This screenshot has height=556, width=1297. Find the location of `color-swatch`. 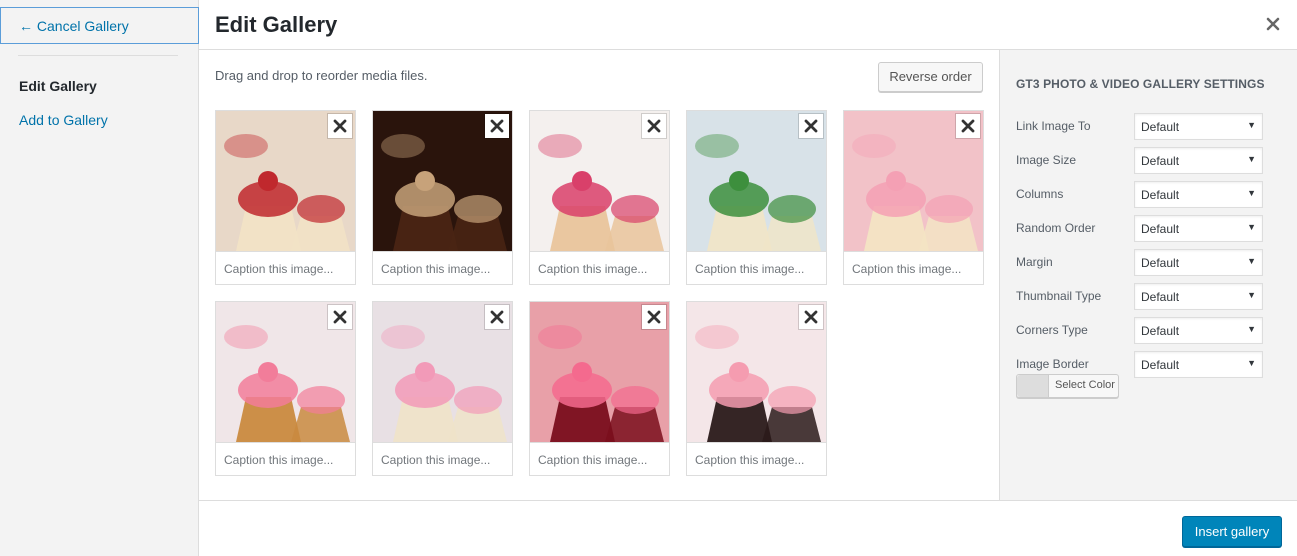

color-swatch is located at coordinates (1033, 386).